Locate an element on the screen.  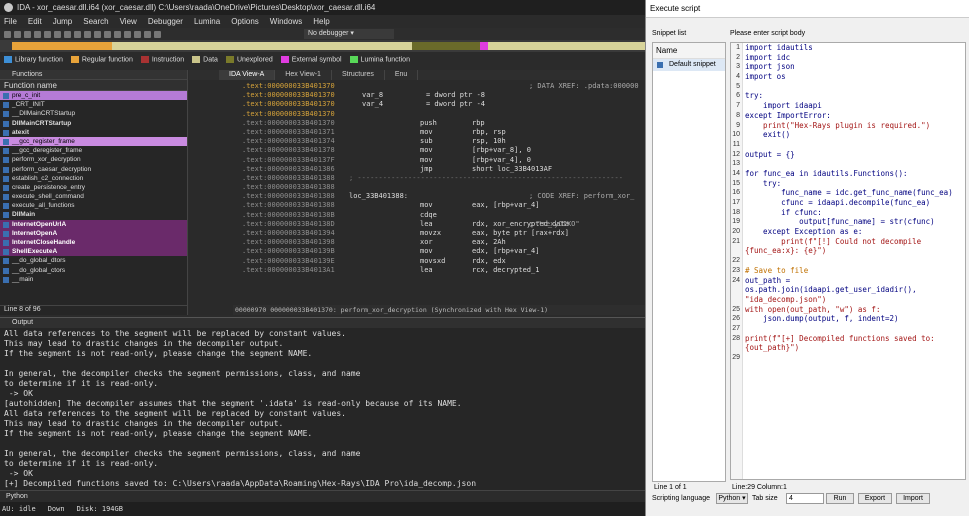
function-item: execute_shell_command is located at coordinates (93, 196).